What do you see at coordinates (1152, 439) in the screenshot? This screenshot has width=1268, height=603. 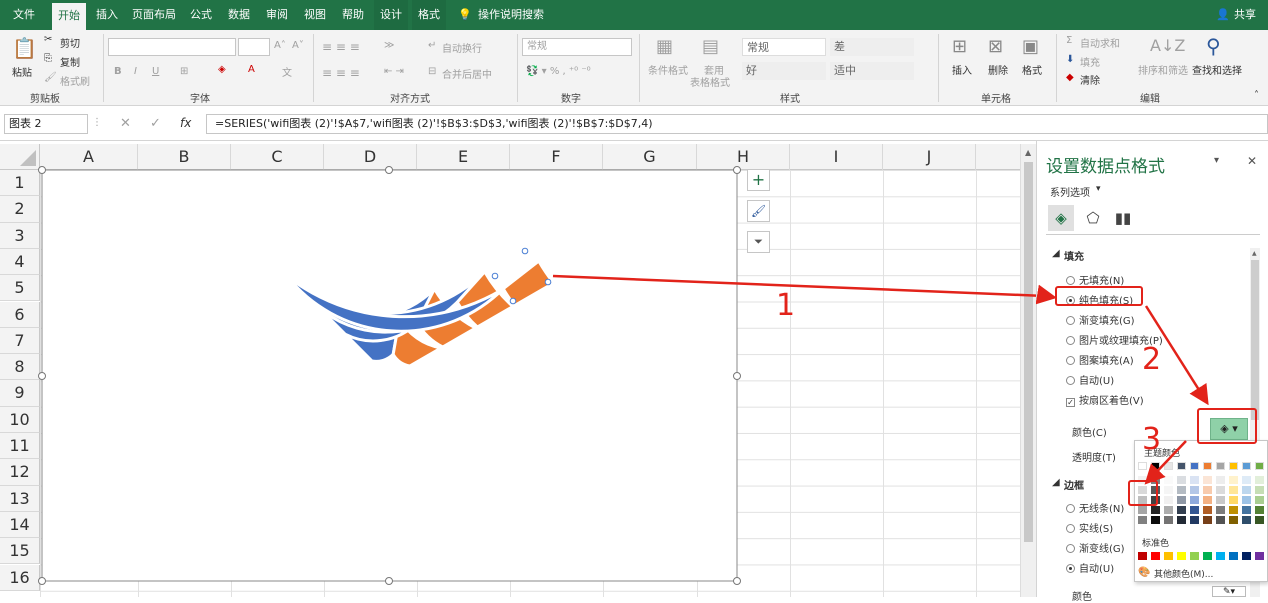 I see `annotation-number-3: 3` at bounding box center [1152, 439].